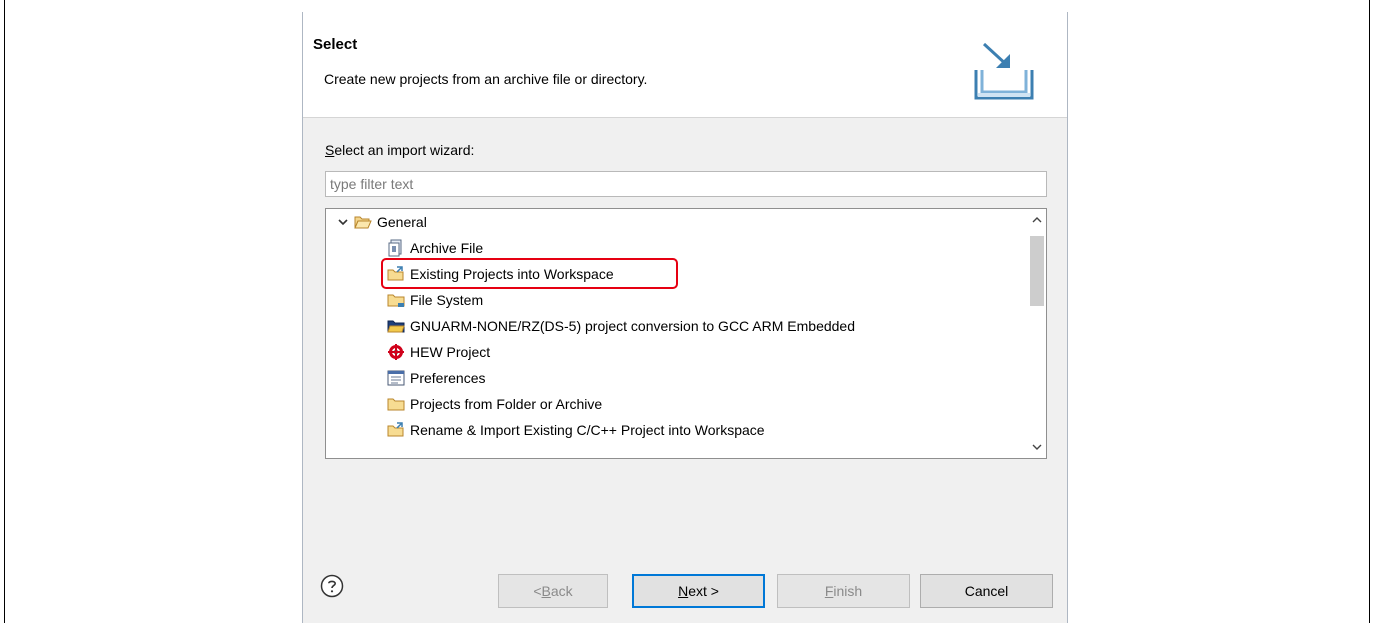  Describe the element at coordinates (1037, 271) in the screenshot. I see `scroll-thumb` at that location.